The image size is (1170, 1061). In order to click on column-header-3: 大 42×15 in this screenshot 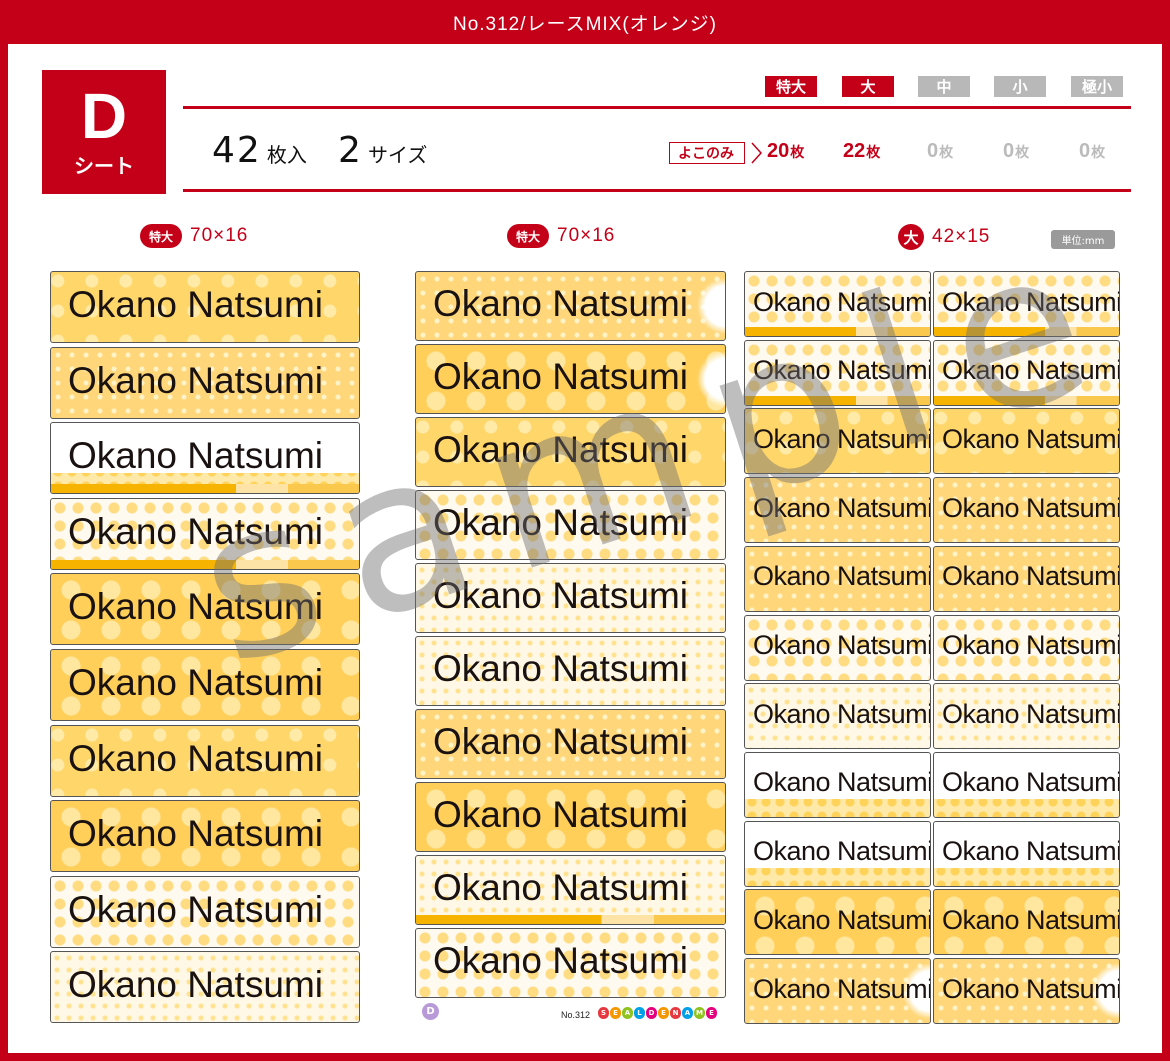, I will do `click(944, 237)`.